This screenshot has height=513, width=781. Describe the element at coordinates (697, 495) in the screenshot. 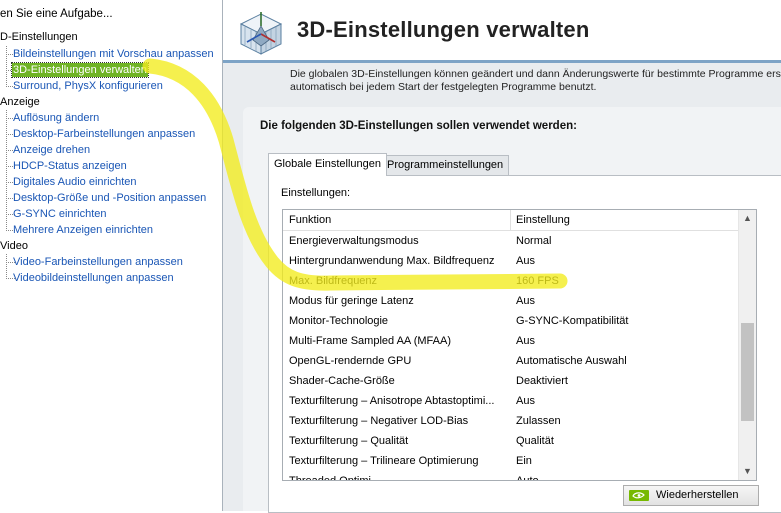

I see `restore-button-label: Wiederherstellen` at that location.